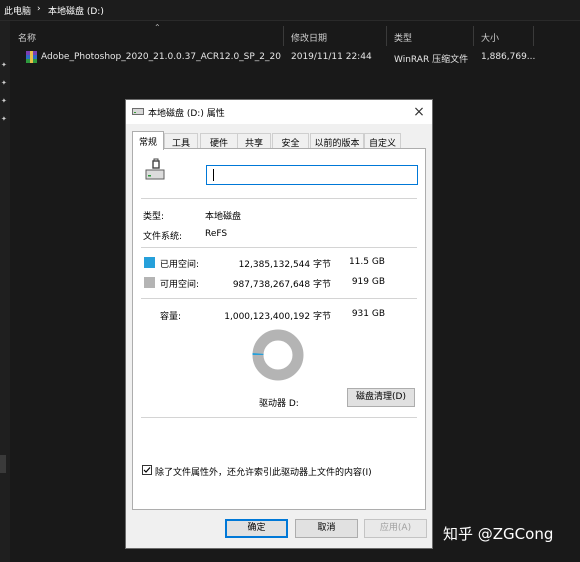  What do you see at coordinates (138, 111) in the screenshot?
I see `drive-icon` at bounding box center [138, 111].